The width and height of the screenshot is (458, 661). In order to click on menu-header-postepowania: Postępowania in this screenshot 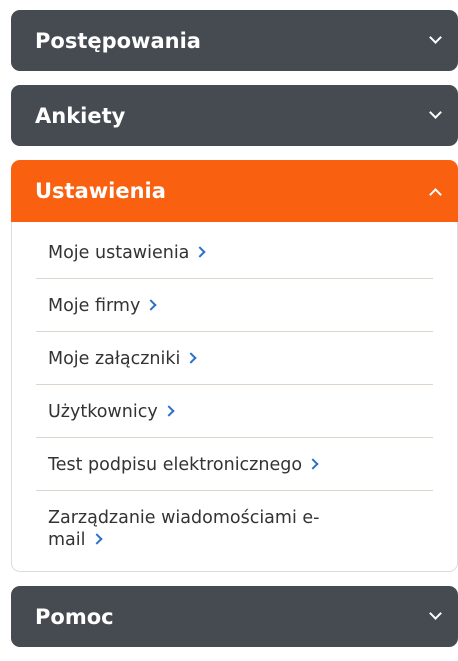, I will do `click(234, 40)`.